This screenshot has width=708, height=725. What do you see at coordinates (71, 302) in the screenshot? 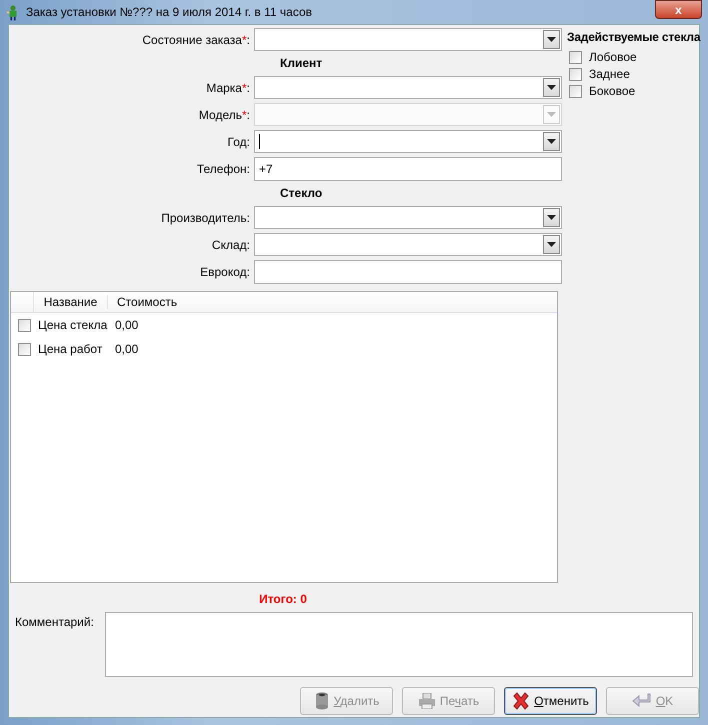
I see `column-header: Название` at bounding box center [71, 302].